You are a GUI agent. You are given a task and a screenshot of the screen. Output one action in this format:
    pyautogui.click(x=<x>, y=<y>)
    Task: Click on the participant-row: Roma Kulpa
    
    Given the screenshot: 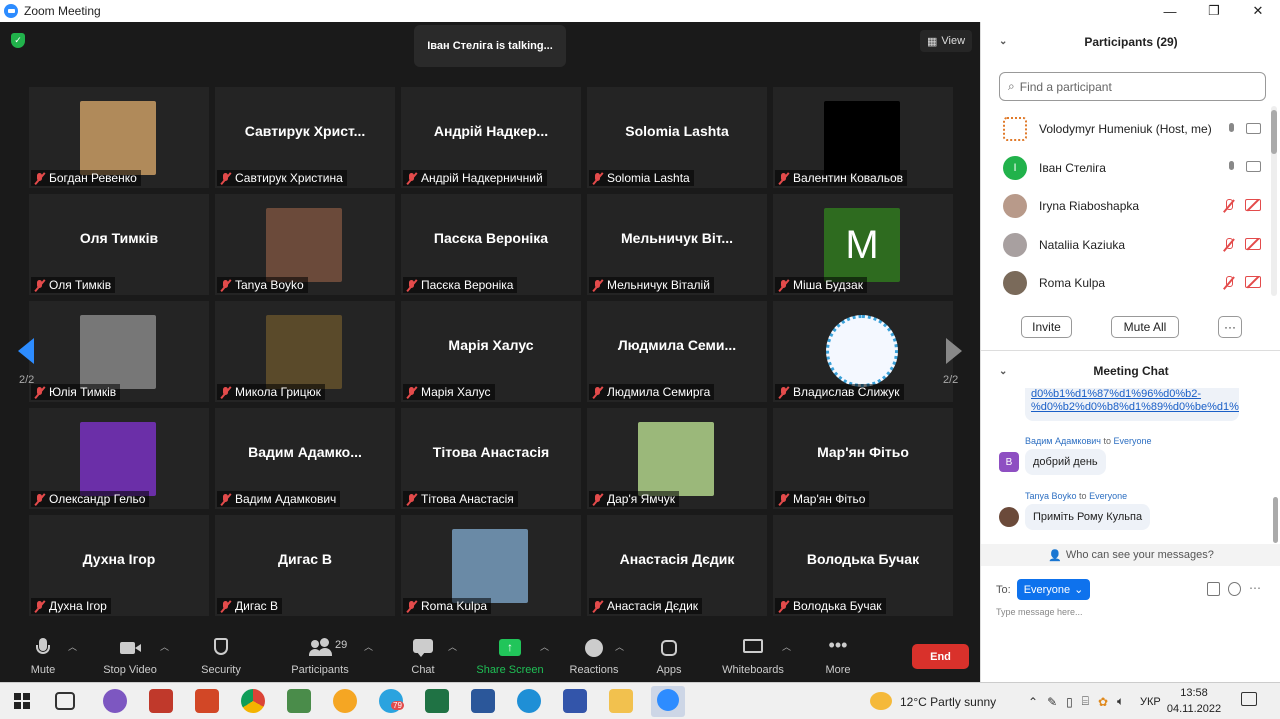 What is the action you would take?
    pyautogui.click(x=1130, y=283)
    